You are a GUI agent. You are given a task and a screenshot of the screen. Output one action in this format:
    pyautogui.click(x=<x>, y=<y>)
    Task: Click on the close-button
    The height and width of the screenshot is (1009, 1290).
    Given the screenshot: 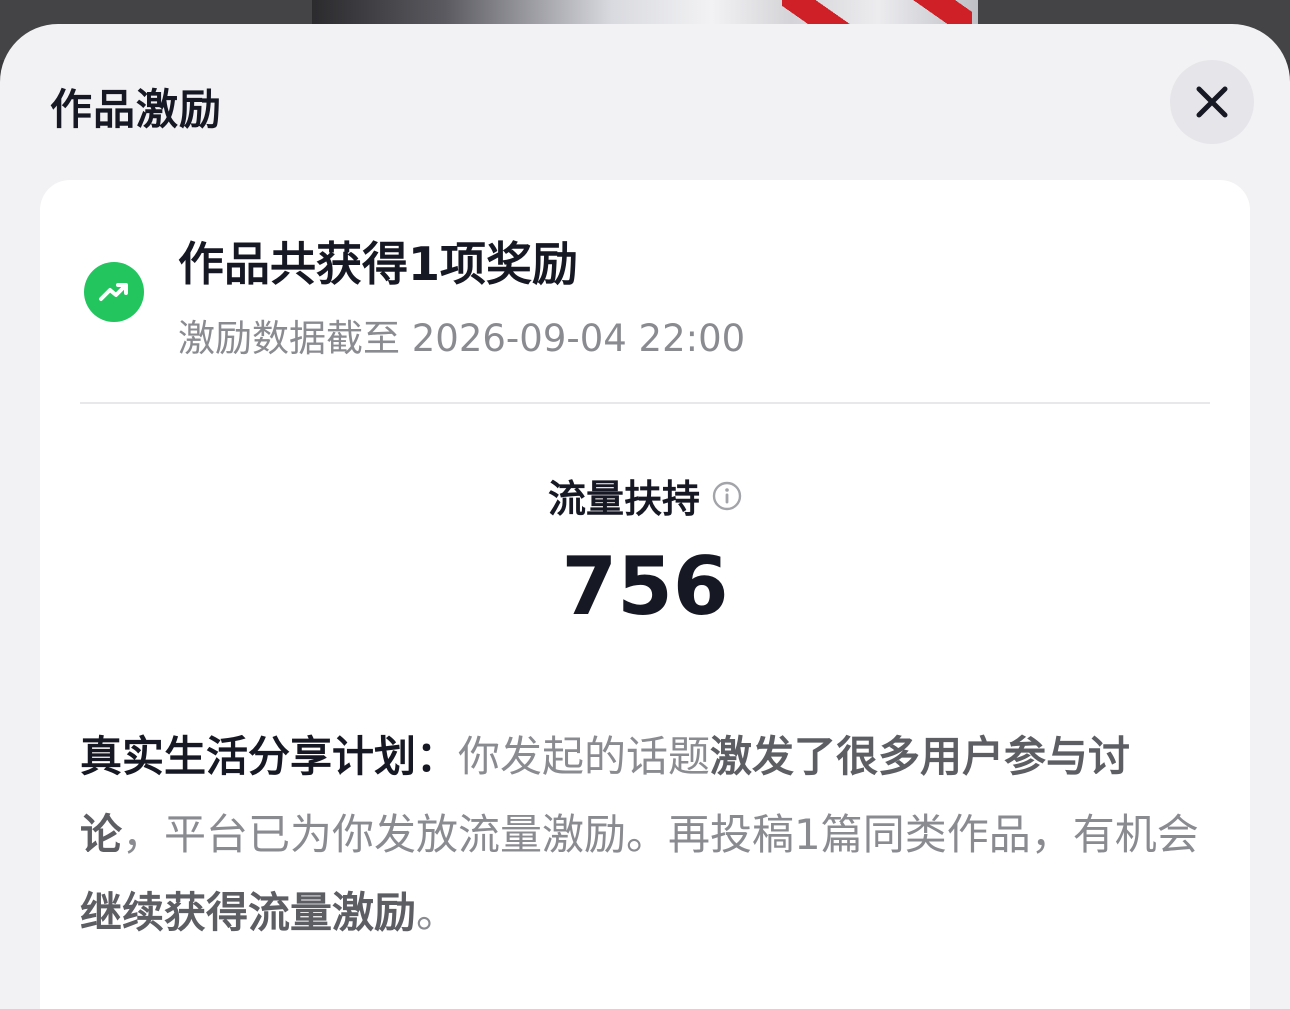 What is the action you would take?
    pyautogui.click(x=1212, y=102)
    